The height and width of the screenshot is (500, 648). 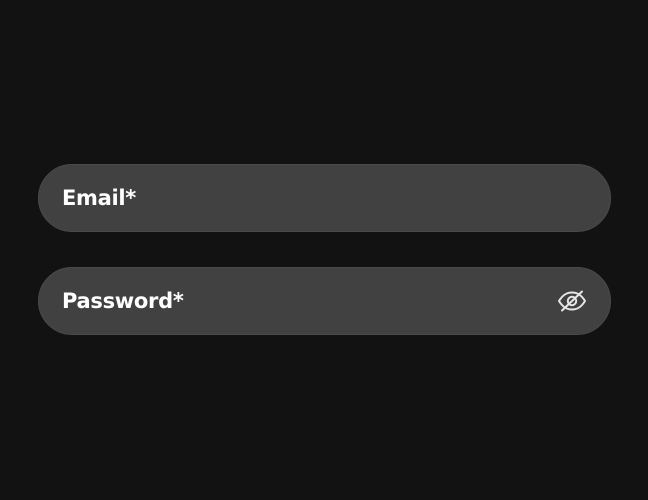 I want to click on email-field, so click(x=325, y=198).